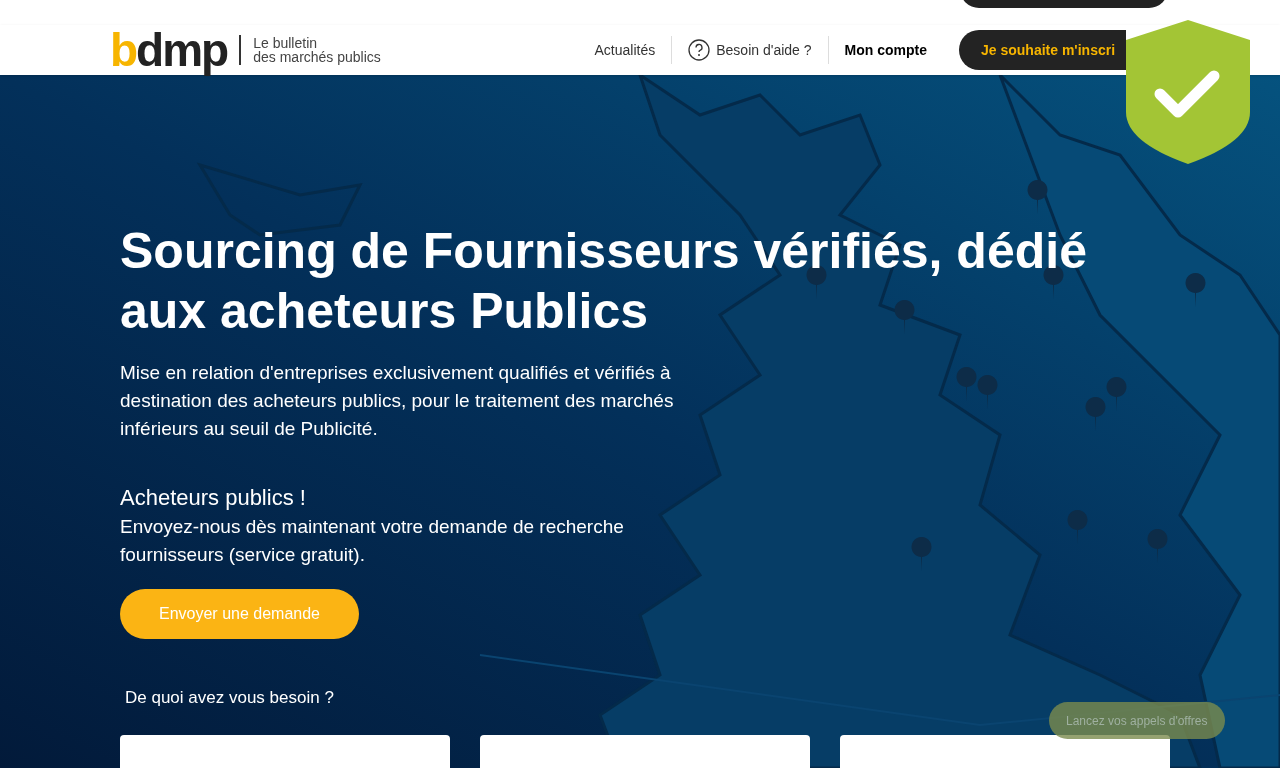 This screenshot has height=768, width=1280. Describe the element at coordinates (699, 50) in the screenshot. I see `help-icon` at that location.